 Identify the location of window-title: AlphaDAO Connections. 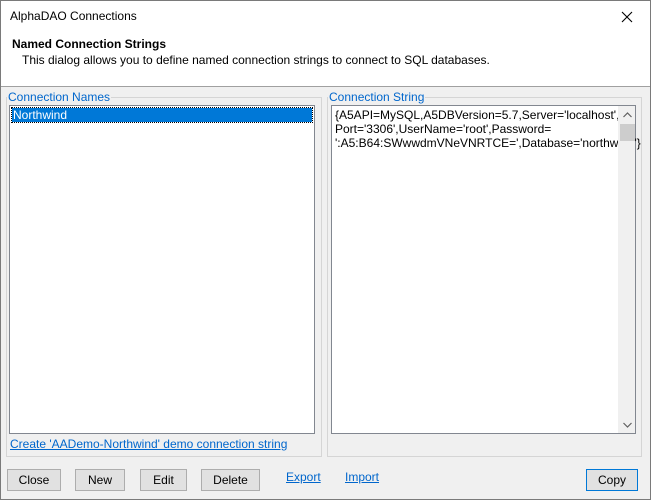
(73, 16).